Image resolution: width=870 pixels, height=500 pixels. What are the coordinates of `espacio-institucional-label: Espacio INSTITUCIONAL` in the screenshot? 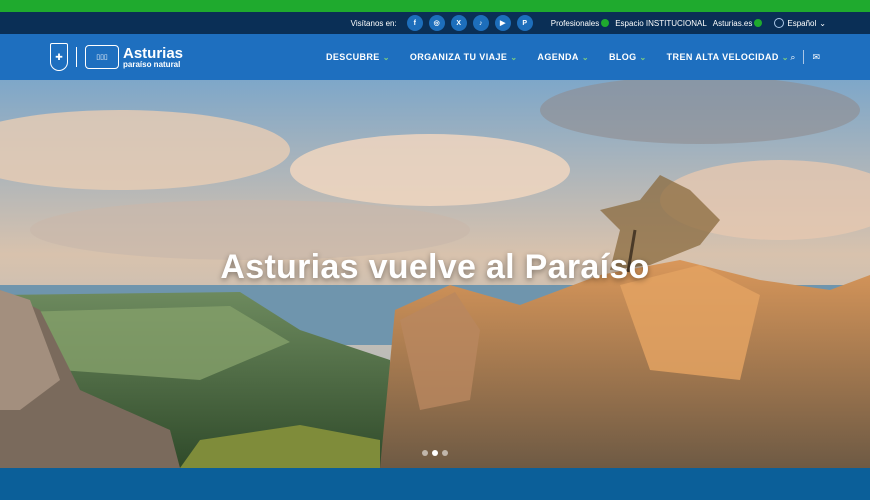 It's located at (661, 23).